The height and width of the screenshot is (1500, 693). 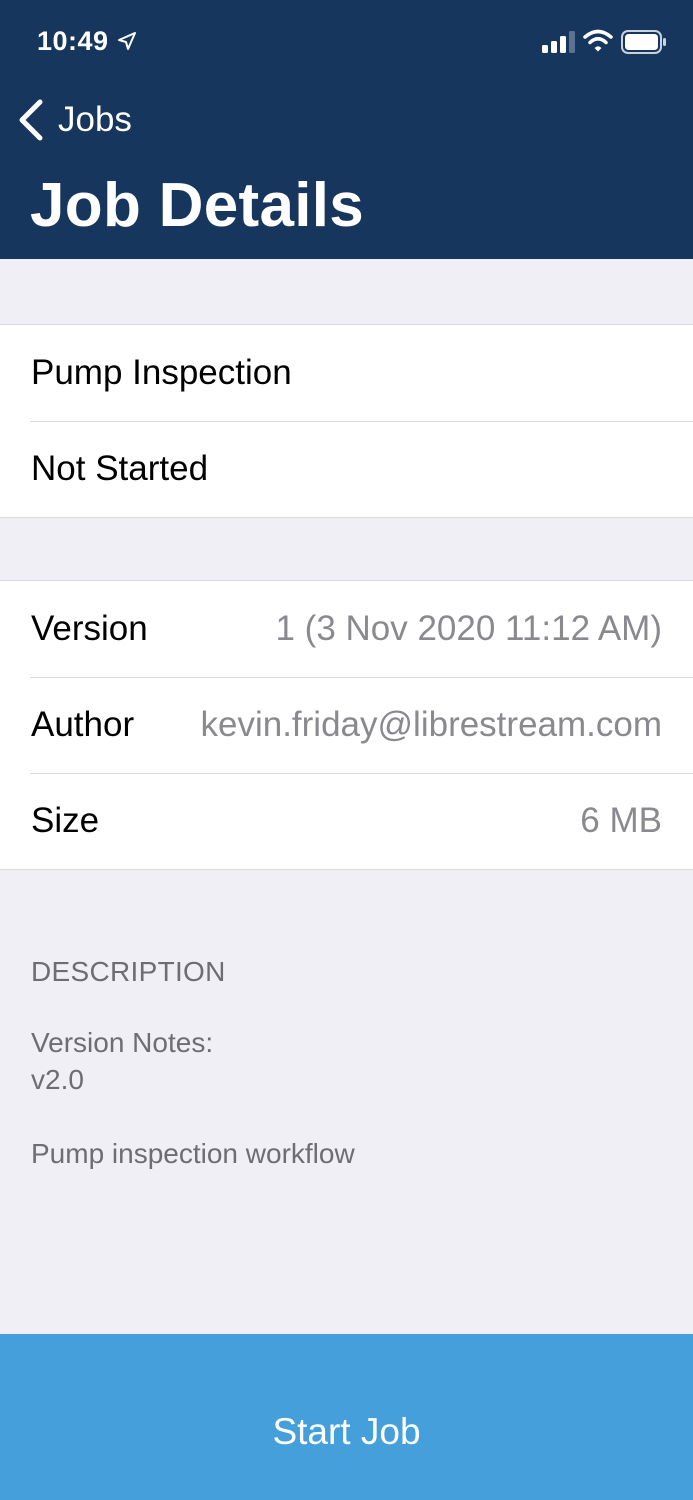 What do you see at coordinates (197, 205) in the screenshot?
I see `page-title: Job Details` at bounding box center [197, 205].